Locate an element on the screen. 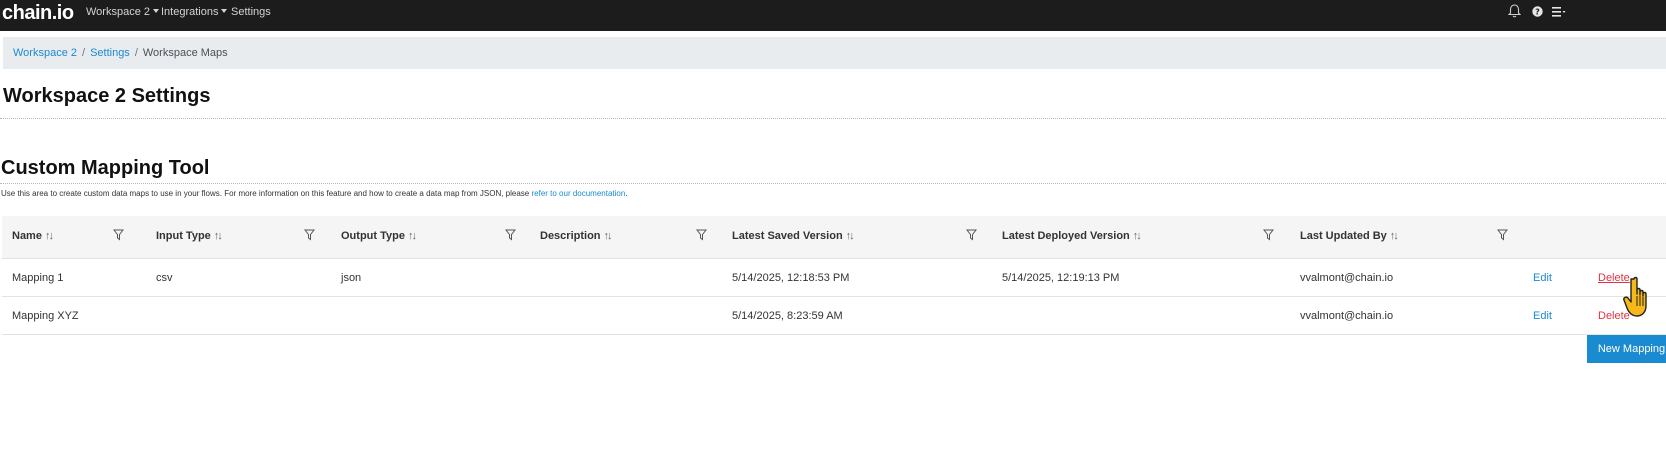 The image size is (1666, 469). new-mapping-button: New Mapping is located at coordinates (1626, 349).